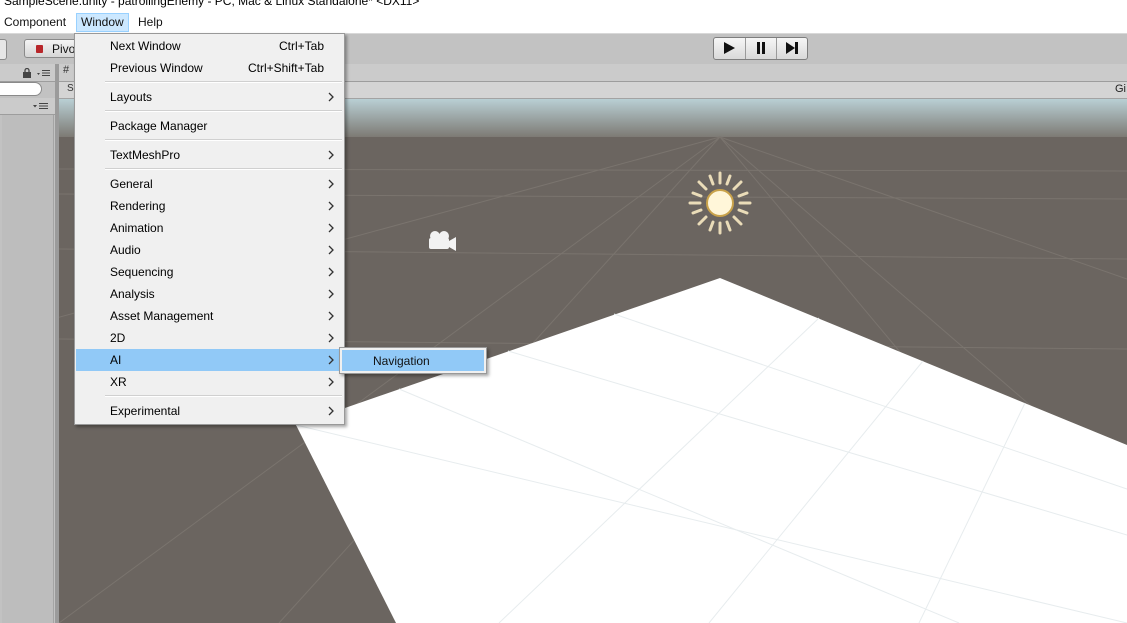  I want to click on play-button, so click(729, 48).